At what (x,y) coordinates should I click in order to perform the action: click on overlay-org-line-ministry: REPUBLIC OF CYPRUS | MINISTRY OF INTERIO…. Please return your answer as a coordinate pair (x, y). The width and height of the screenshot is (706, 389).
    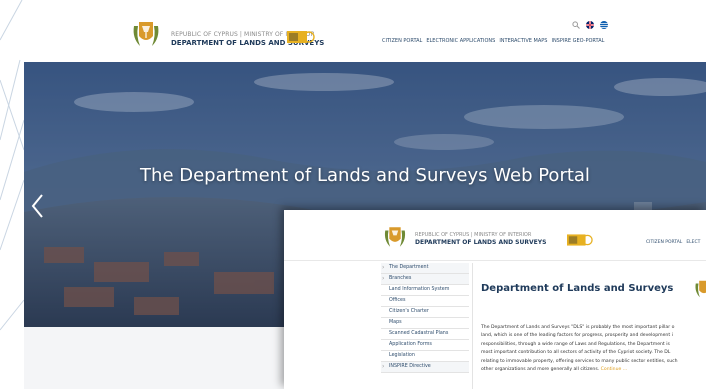
    Looking at the image, I should click on (473, 235).